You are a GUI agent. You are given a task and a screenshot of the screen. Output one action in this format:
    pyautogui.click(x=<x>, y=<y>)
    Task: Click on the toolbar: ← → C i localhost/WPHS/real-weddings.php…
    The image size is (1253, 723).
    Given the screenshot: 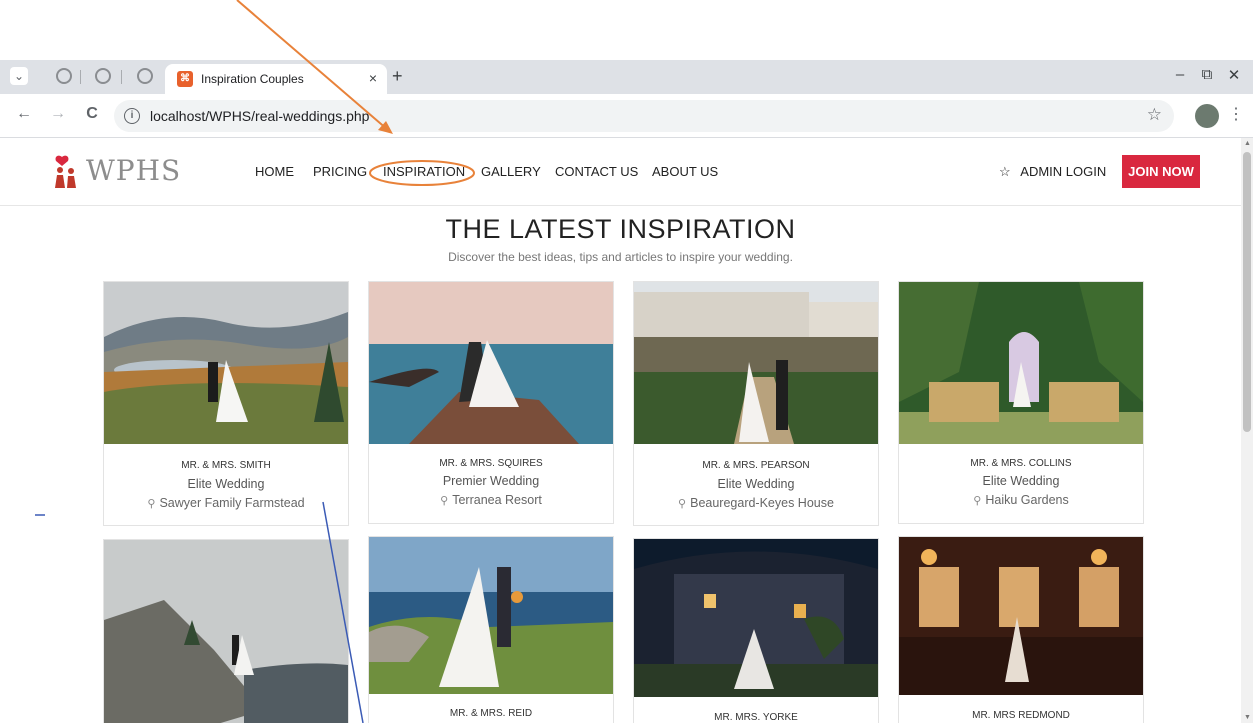 What is the action you would take?
    pyautogui.click(x=626, y=116)
    